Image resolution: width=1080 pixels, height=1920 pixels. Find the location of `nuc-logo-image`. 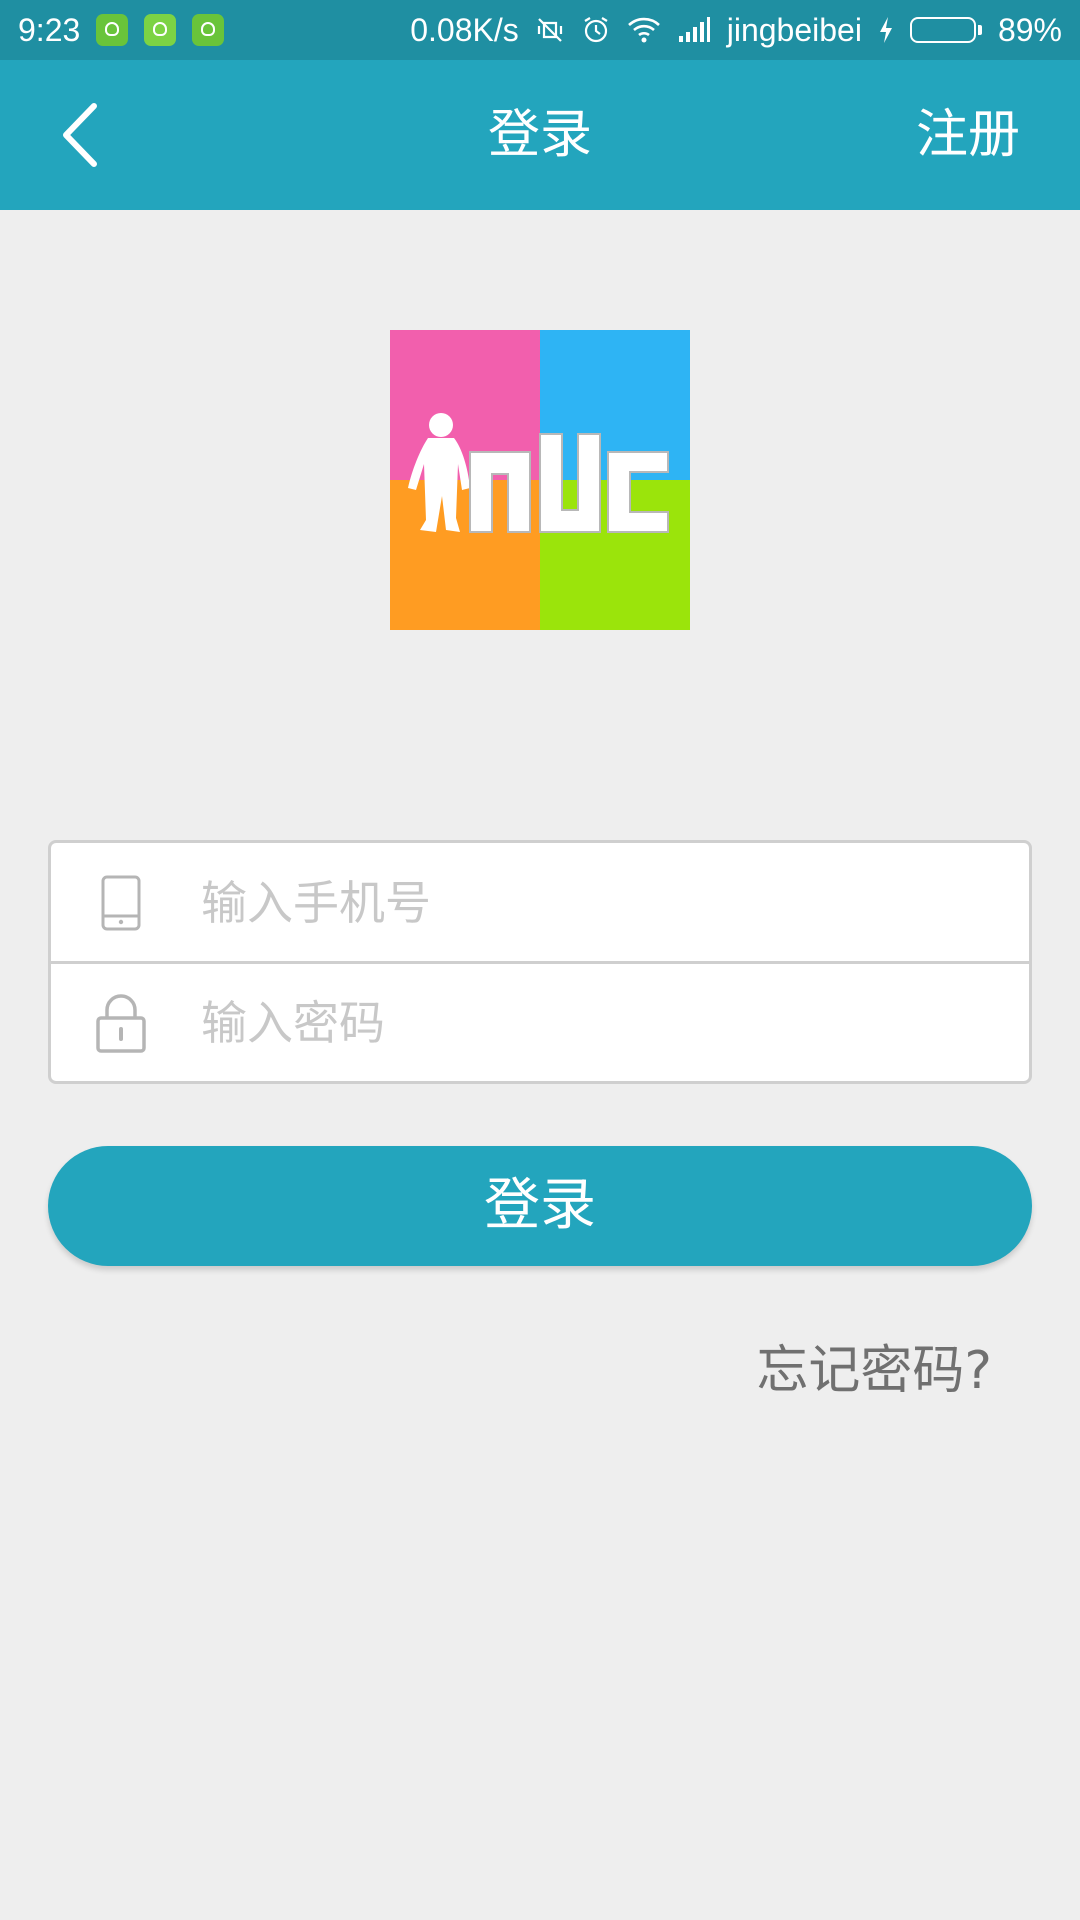

nuc-logo-image is located at coordinates (540, 480).